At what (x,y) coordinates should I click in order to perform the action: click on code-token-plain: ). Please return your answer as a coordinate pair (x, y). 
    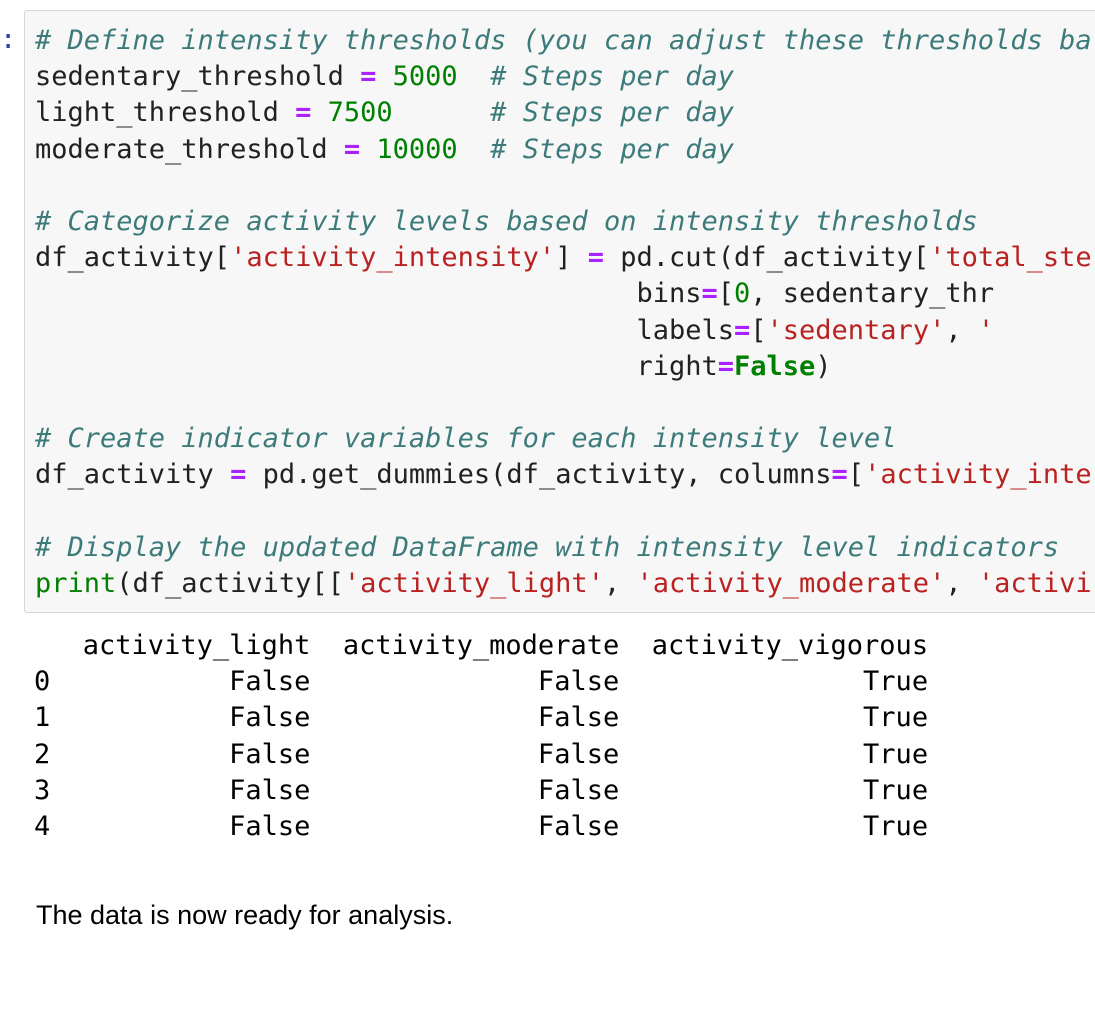
    Looking at the image, I should click on (823, 366).